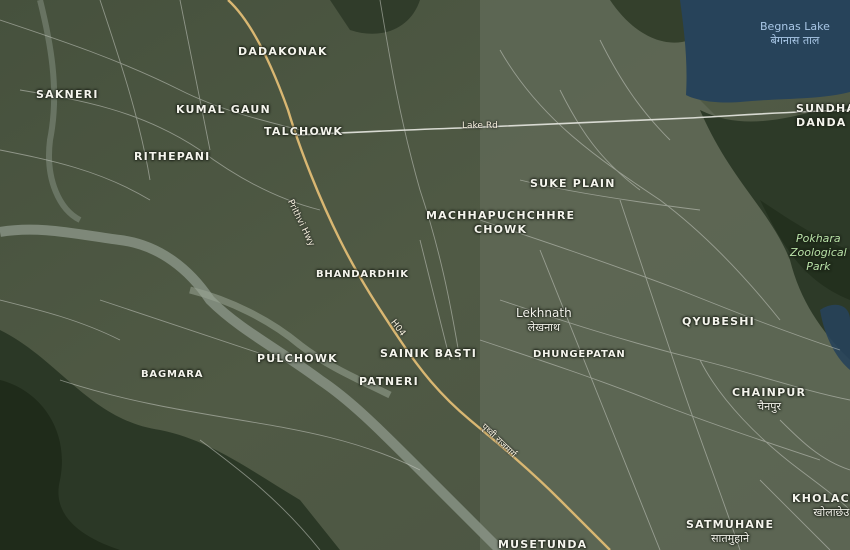  I want to click on place-chainpur-name: CHAINPUR, so click(769, 392).